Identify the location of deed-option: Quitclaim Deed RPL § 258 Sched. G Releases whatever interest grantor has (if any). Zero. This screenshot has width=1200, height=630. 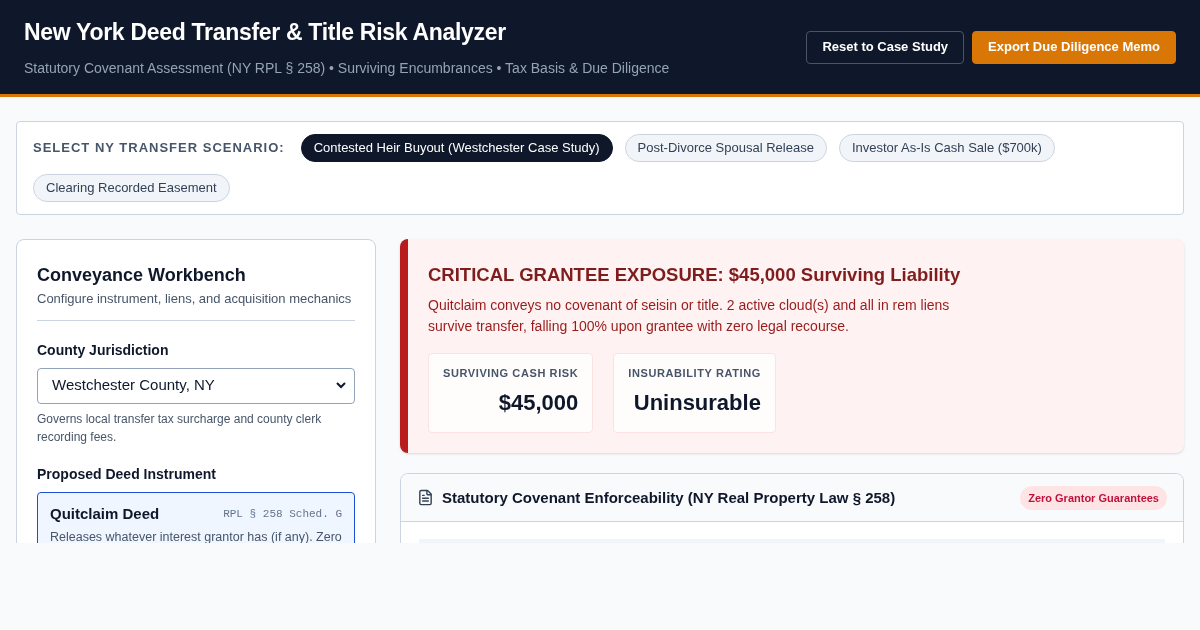
(196, 517).